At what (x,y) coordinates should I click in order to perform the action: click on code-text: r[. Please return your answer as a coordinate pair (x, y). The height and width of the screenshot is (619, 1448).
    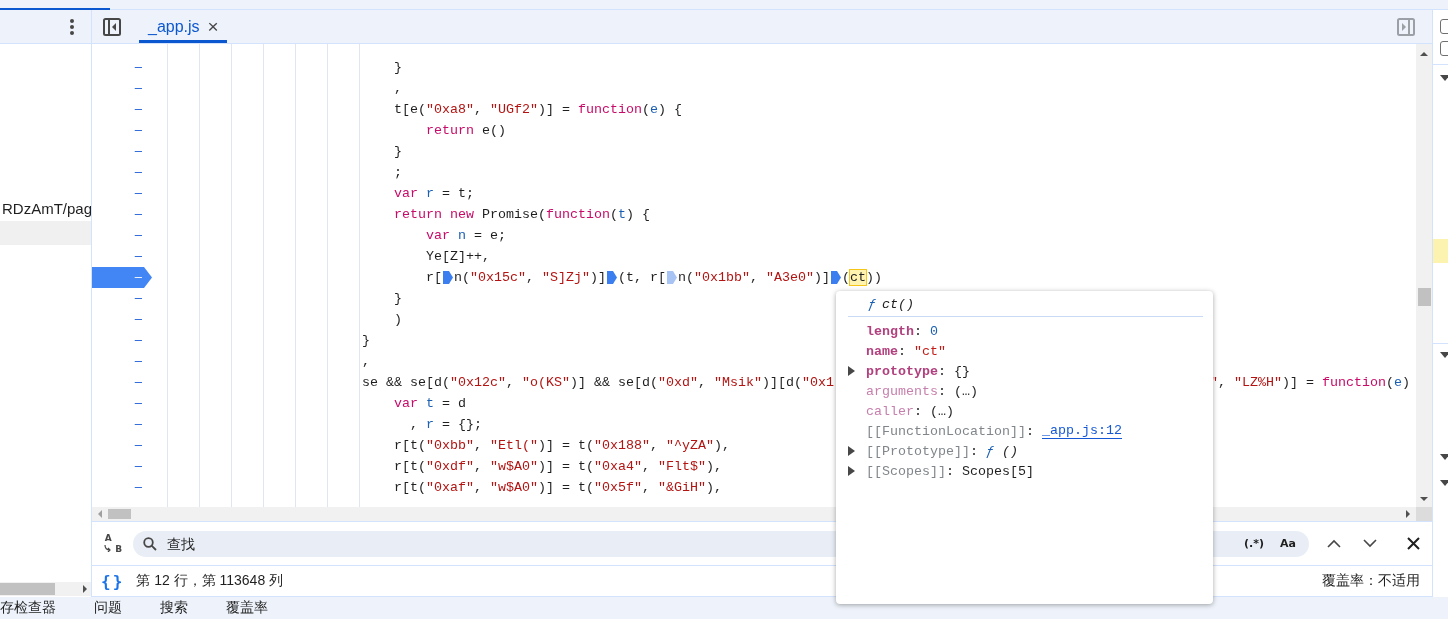
    Looking at the image, I should click on (433, 278).